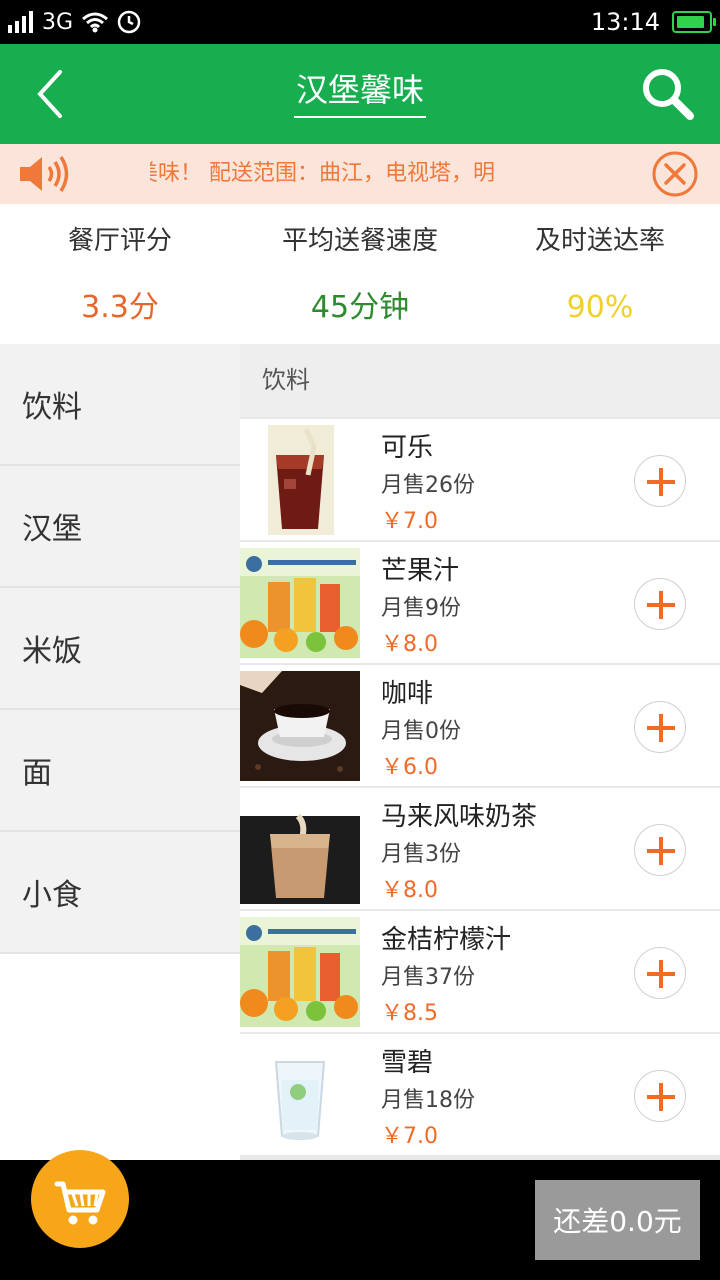 The image size is (720, 1280). Describe the element at coordinates (617, 1220) in the screenshot. I see `min-order-button: 还差0.0元` at that location.